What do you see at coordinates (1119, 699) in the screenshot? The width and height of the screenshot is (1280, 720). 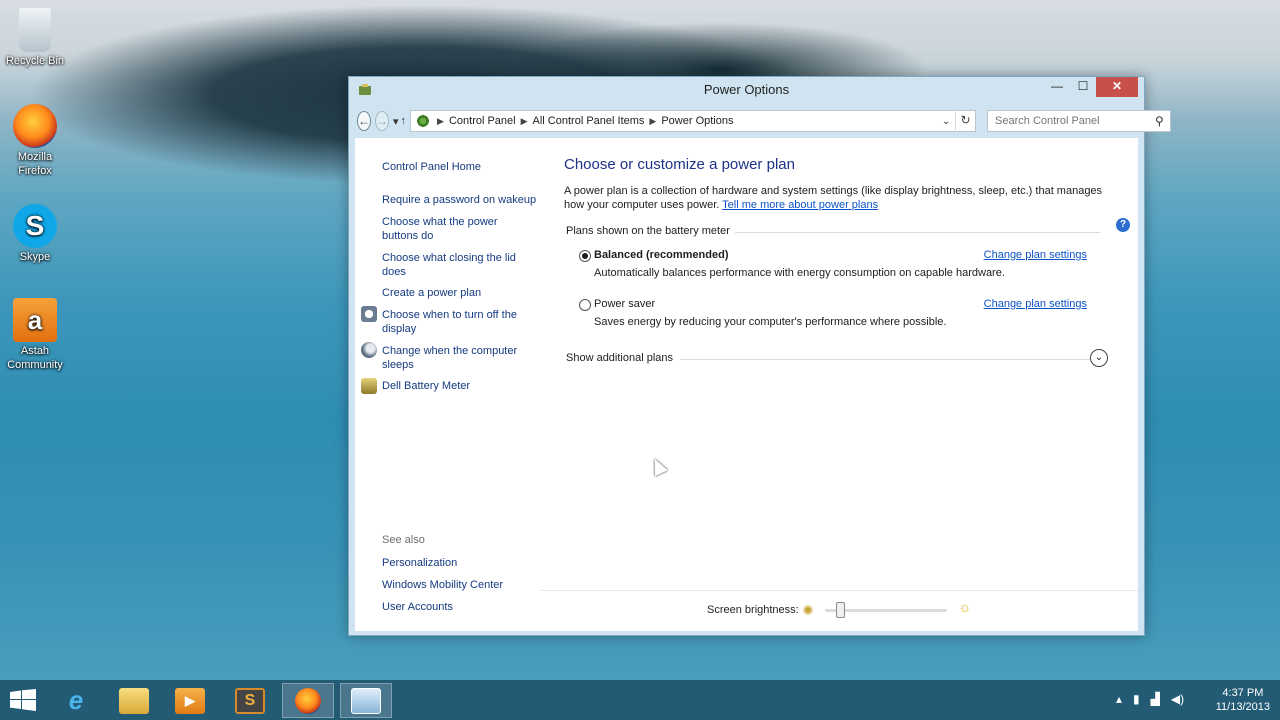 I see `show-hidden-icons-icon: ▴` at bounding box center [1119, 699].